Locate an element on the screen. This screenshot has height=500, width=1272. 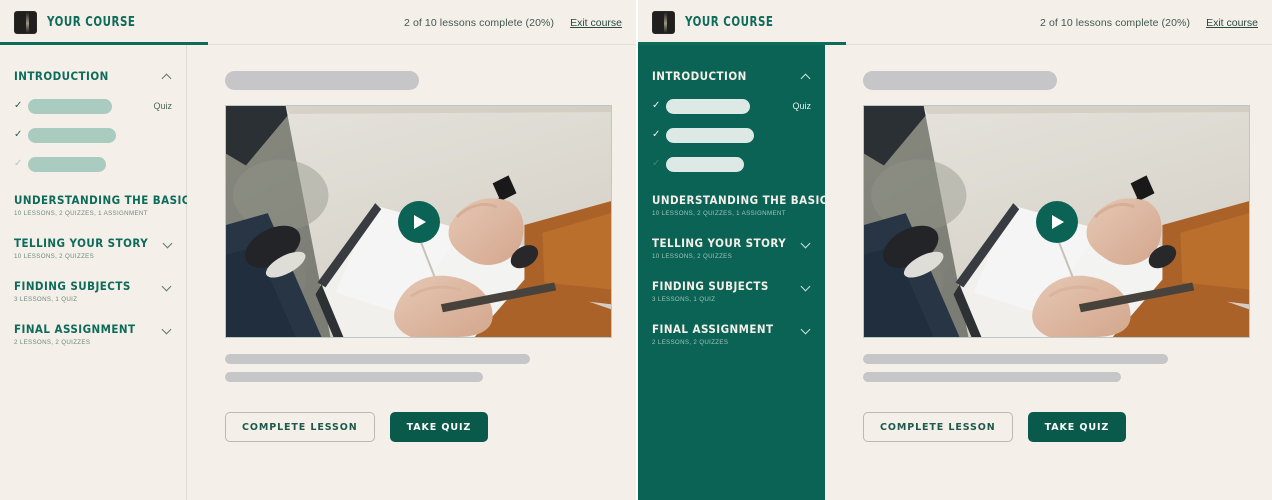
section-title: INTRODUCTION is located at coordinates (61, 76).